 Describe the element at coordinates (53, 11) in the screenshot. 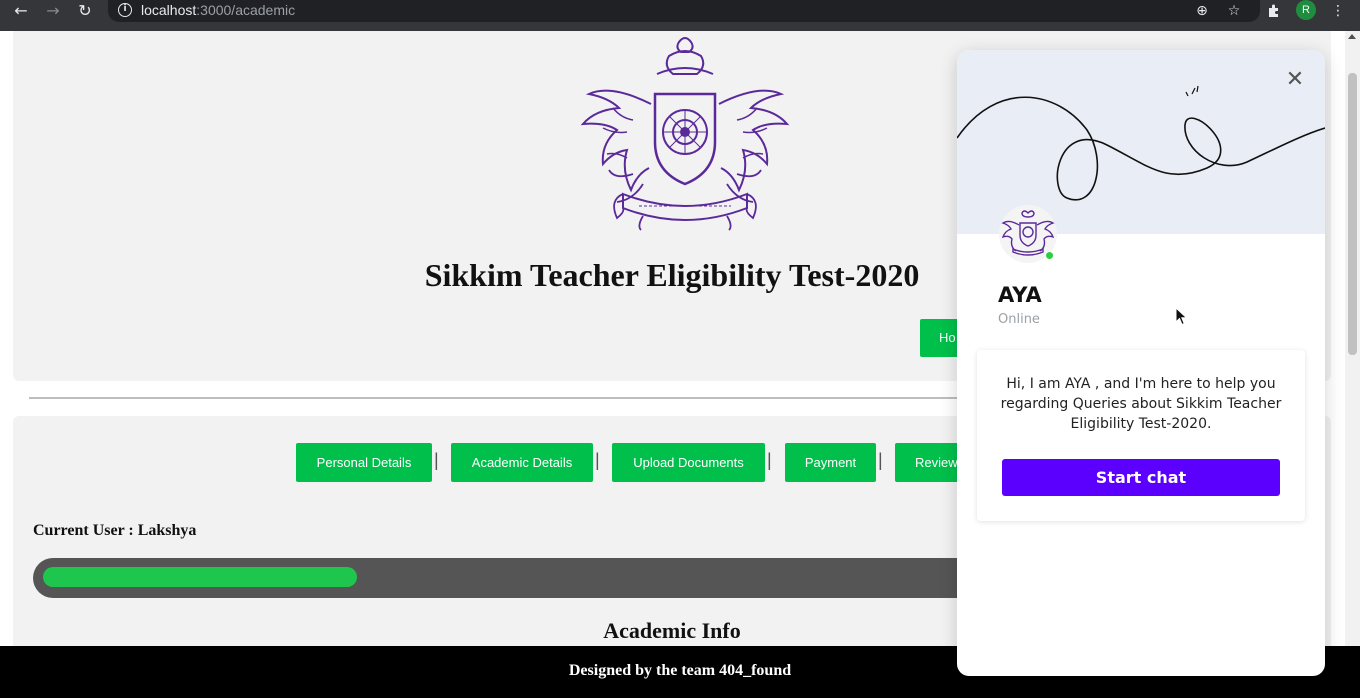

I see `forward-icon: →` at that location.